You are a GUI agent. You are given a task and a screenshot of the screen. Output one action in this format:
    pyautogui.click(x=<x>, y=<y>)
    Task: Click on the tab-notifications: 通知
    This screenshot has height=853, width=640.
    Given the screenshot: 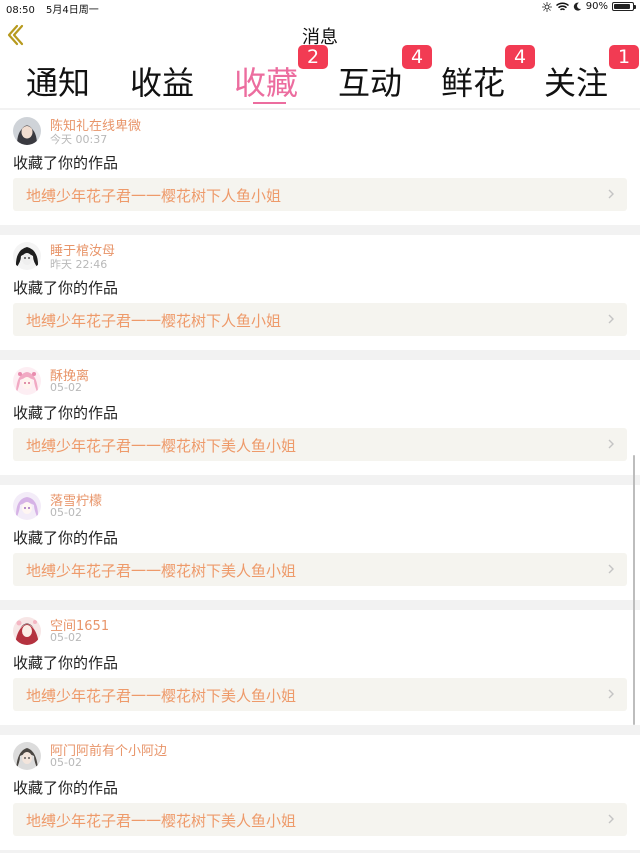 What is the action you would take?
    pyautogui.click(x=58, y=81)
    